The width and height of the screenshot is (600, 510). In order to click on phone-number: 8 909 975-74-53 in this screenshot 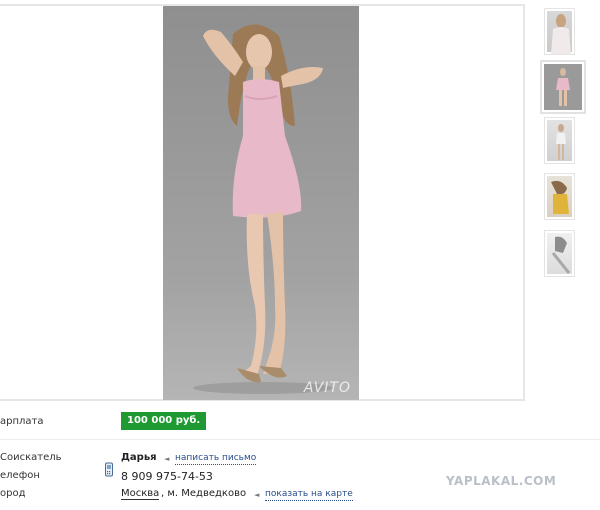, I will do `click(167, 476)`.